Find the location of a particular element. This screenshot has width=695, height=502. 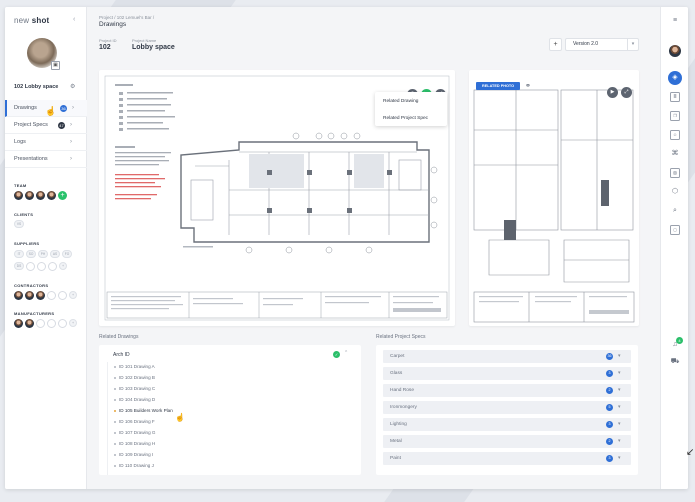

contacts-icon: ☺ is located at coordinates (675, 135).